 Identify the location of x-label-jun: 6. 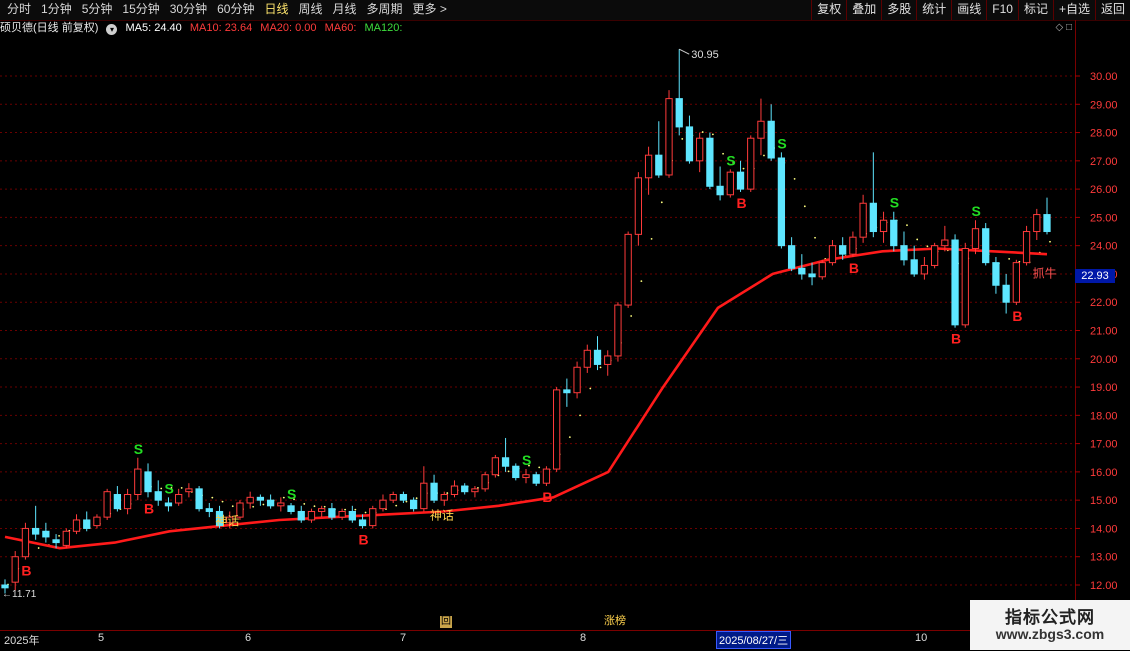
(248, 638).